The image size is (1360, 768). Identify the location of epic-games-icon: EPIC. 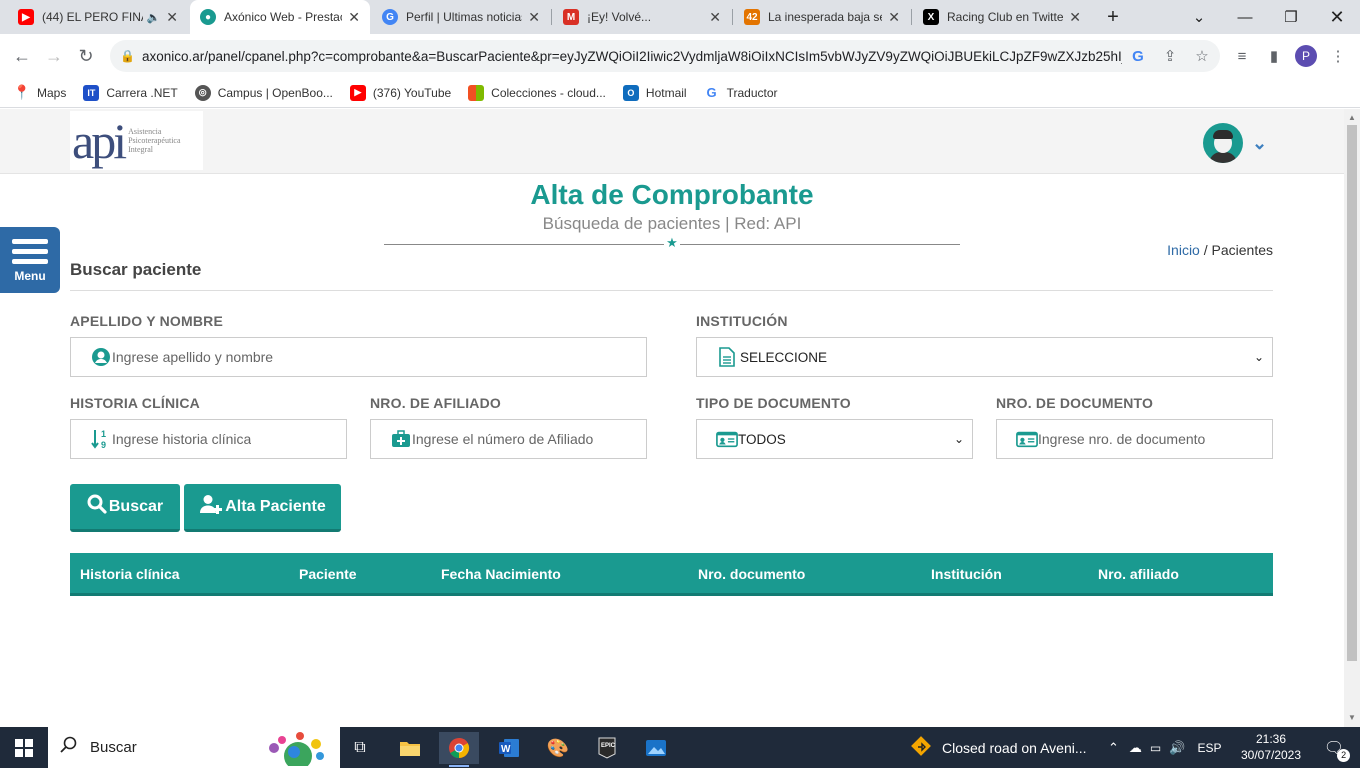
(607, 748).